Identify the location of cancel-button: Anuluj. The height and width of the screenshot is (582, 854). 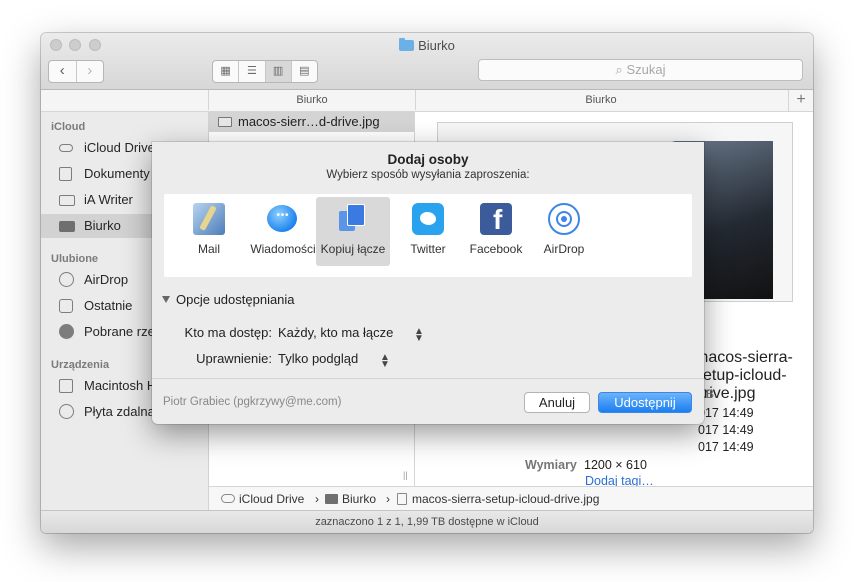
(557, 402).